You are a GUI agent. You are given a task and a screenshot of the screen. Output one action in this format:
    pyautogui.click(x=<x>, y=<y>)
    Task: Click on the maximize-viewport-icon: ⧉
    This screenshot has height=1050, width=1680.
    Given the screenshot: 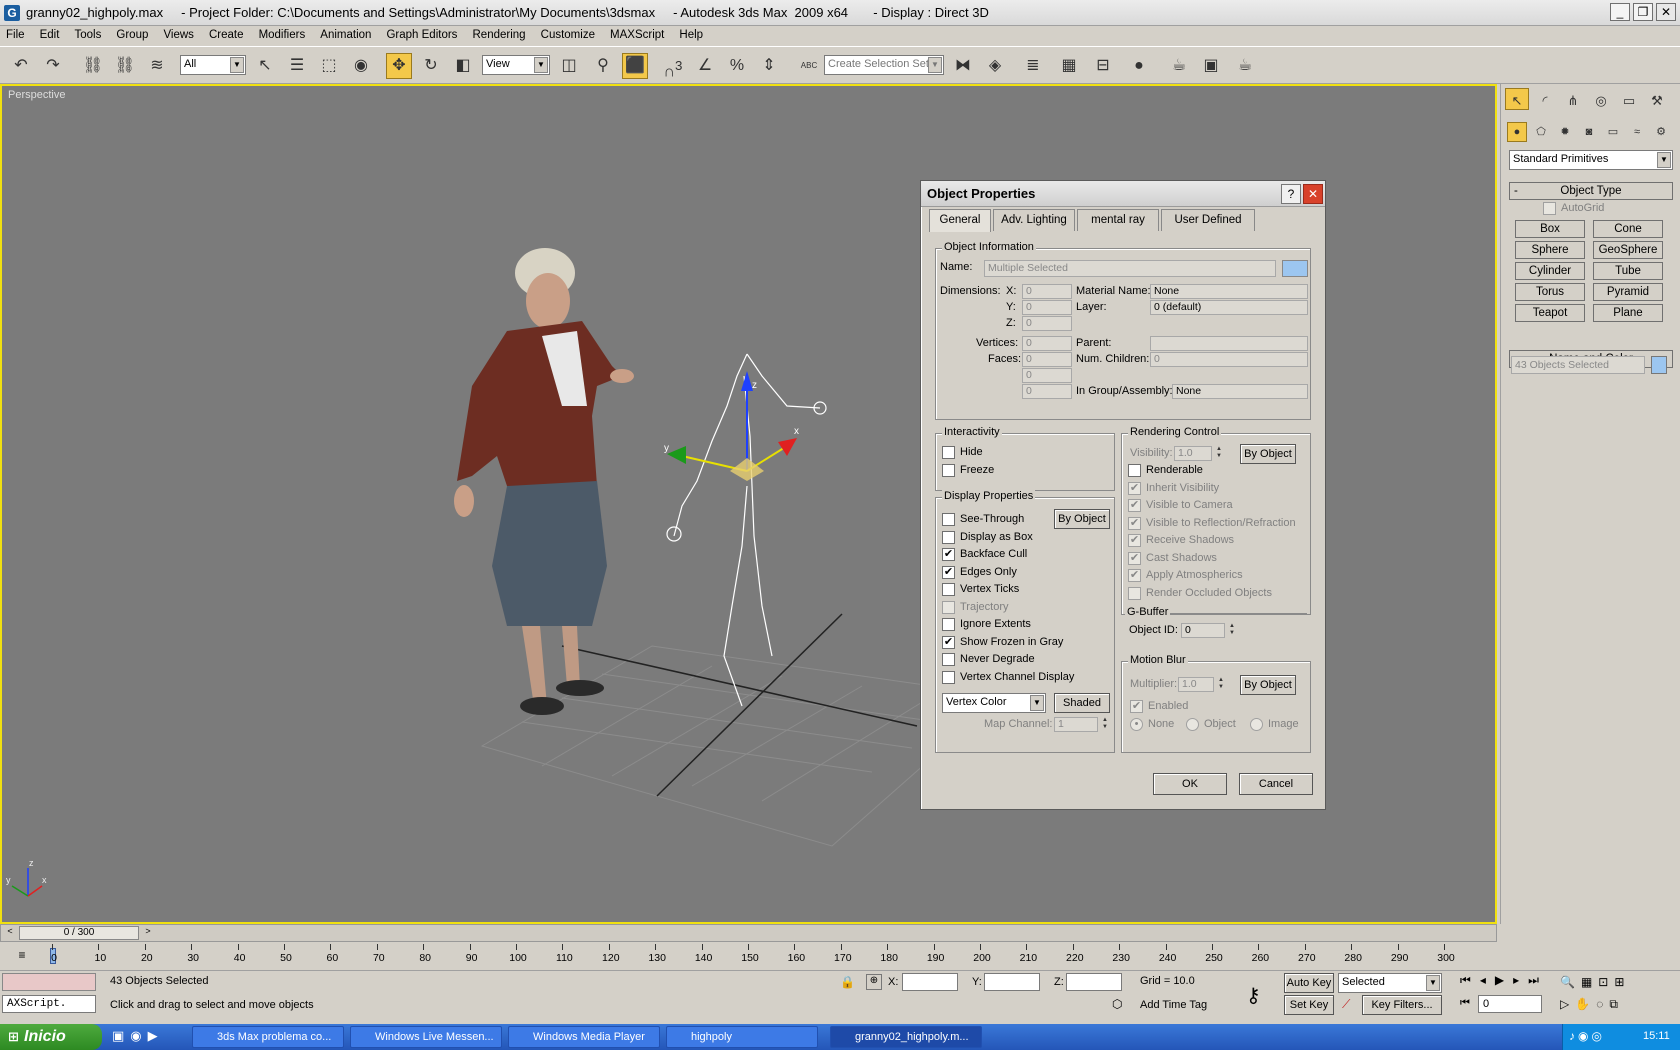 What is the action you would take?
    pyautogui.click(x=1616, y=1004)
    